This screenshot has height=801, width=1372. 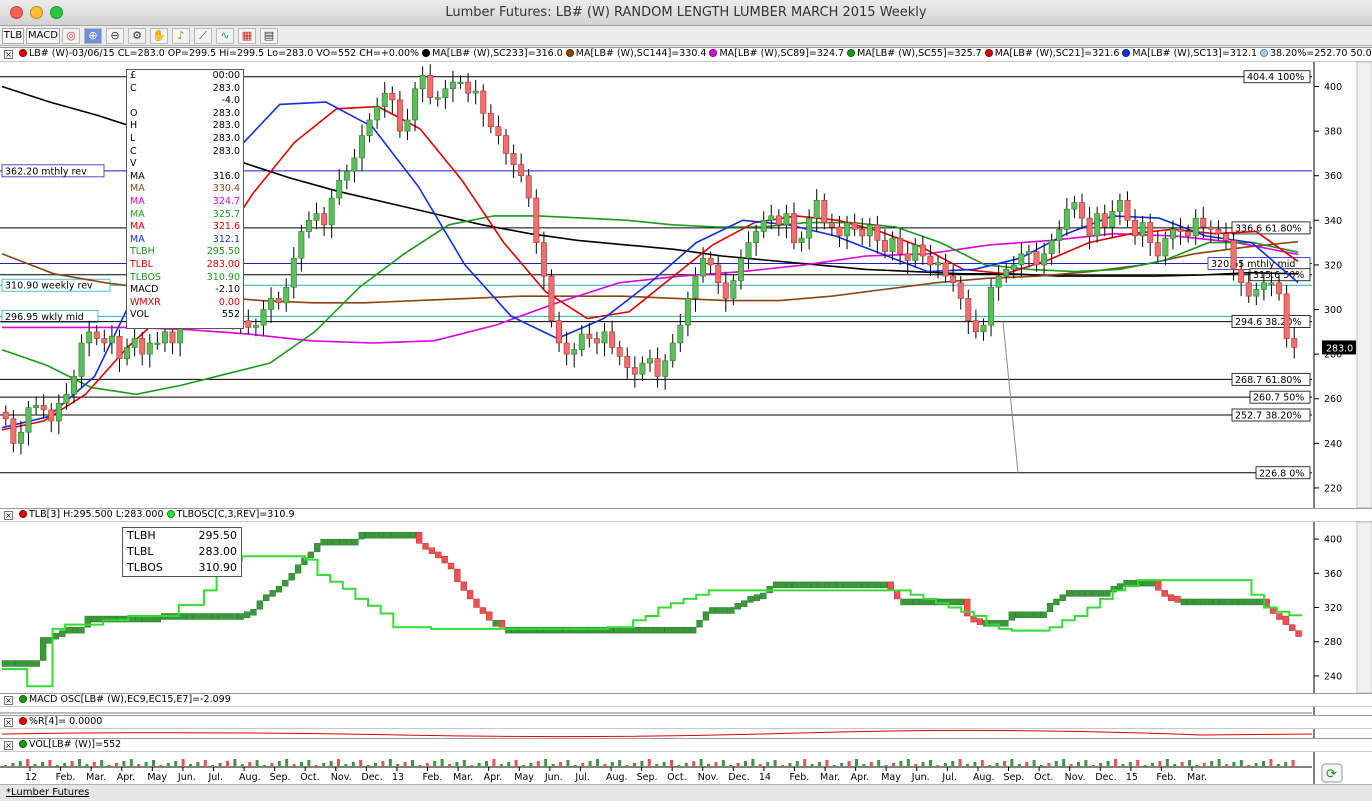 What do you see at coordinates (185, 139) in the screenshot?
I see `data-window-row: L 283.0` at bounding box center [185, 139].